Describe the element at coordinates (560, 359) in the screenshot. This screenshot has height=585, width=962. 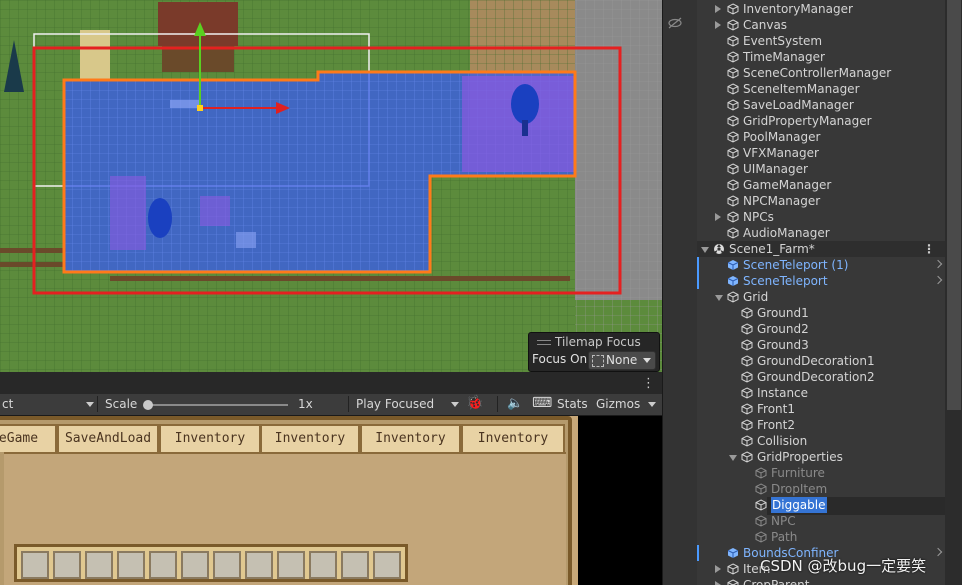
I see `focus-on-label: Focus On` at that location.